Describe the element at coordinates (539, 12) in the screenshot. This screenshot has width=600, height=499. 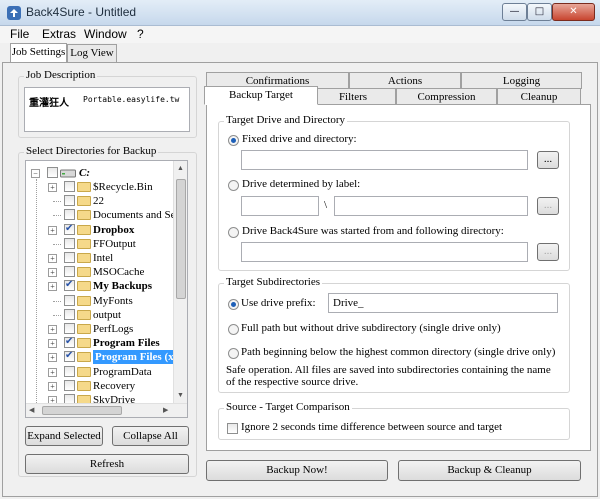
I see `maximize-button: □` at that location.